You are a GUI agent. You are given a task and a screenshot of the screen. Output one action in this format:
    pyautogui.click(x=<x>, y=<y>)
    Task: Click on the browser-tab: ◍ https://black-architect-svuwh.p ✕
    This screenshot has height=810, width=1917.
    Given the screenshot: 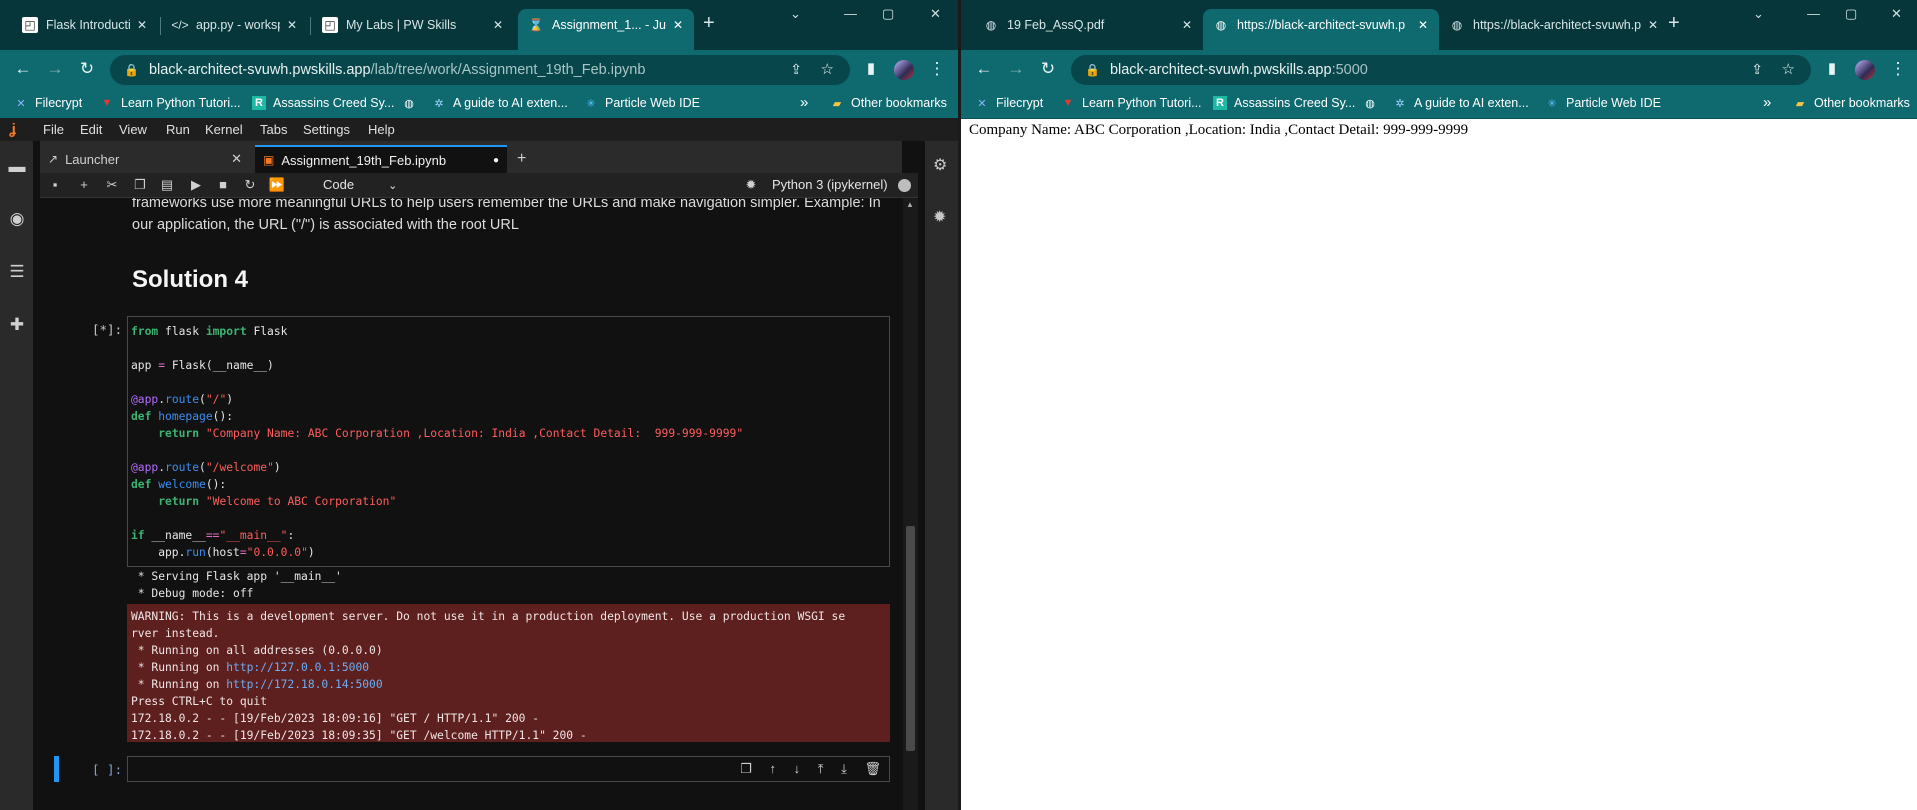 What is the action you would take?
    pyautogui.click(x=1554, y=25)
    